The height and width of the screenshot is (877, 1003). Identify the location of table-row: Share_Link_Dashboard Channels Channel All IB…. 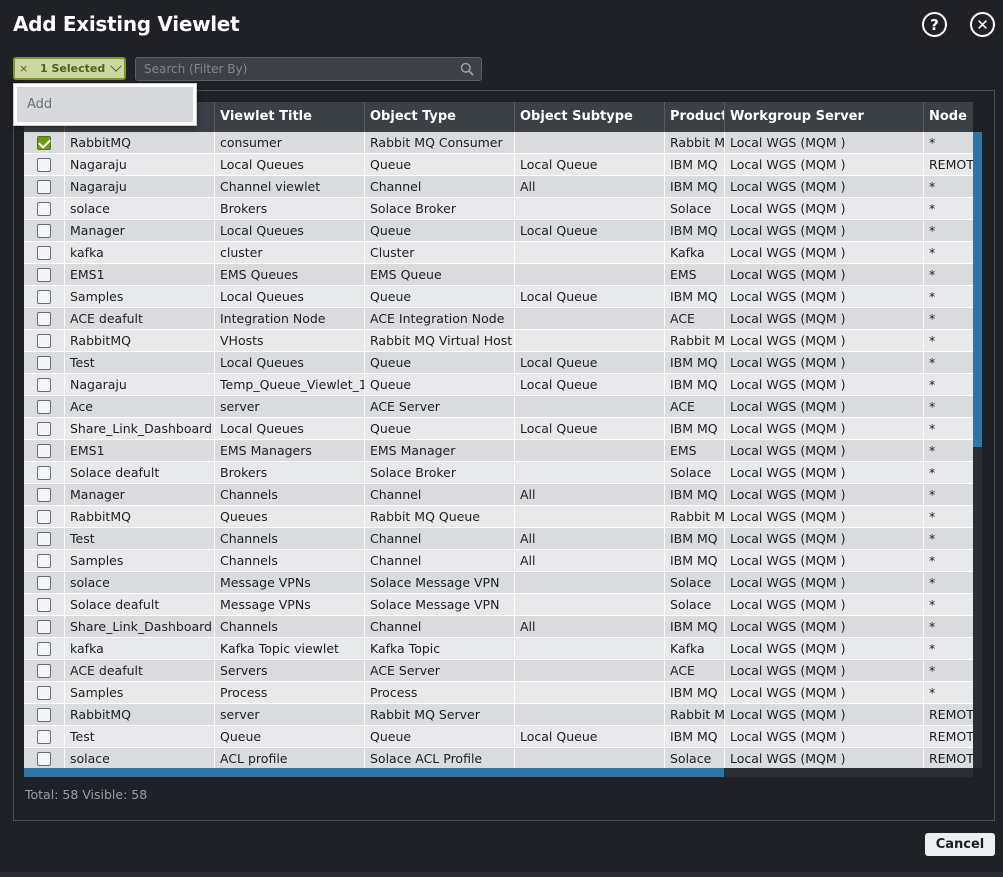
(498, 627).